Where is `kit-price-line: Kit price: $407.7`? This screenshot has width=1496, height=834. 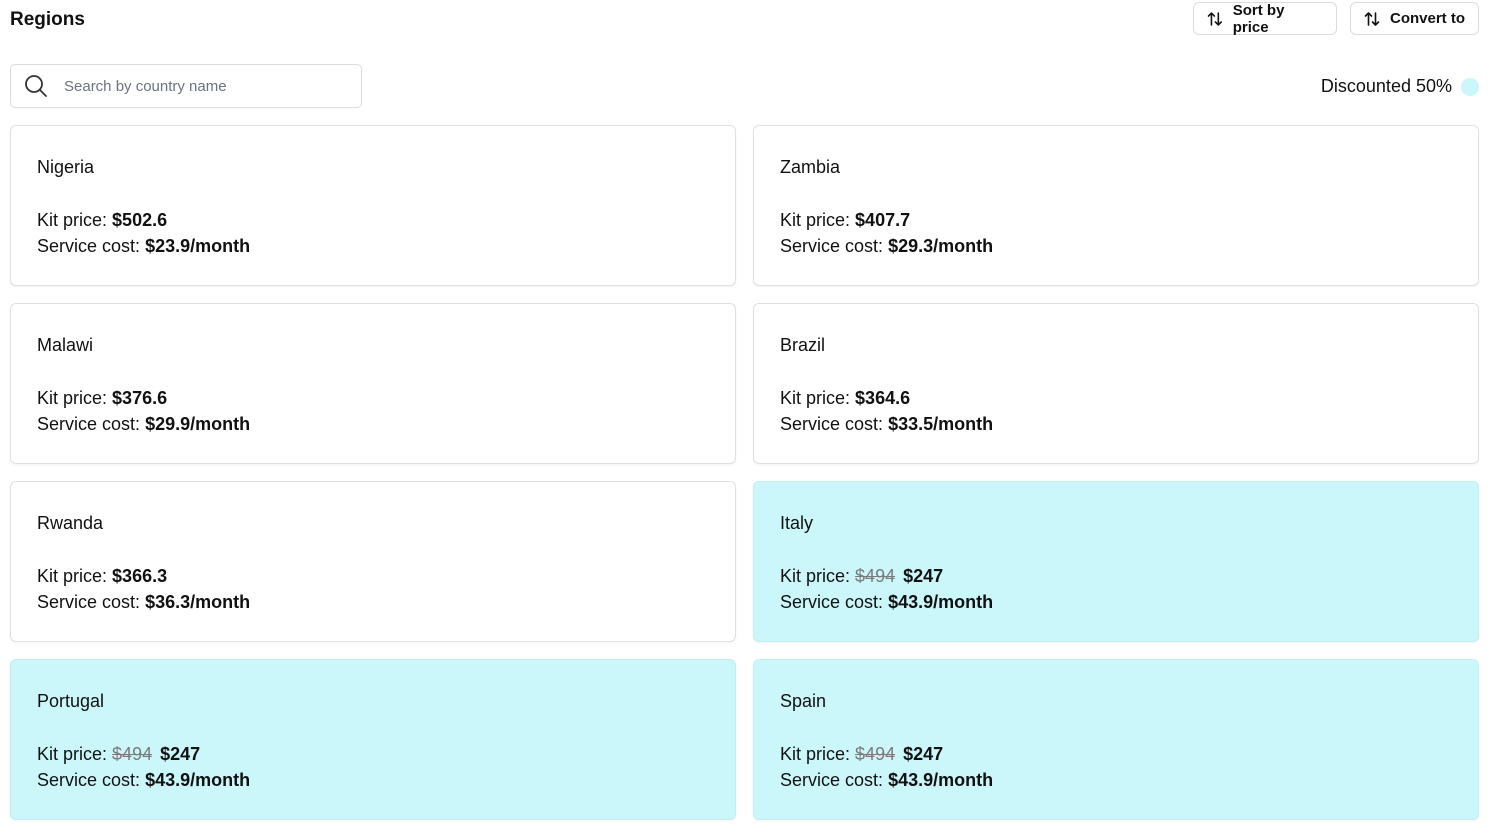
kit-price-line: Kit price: $407.7 is located at coordinates (845, 220).